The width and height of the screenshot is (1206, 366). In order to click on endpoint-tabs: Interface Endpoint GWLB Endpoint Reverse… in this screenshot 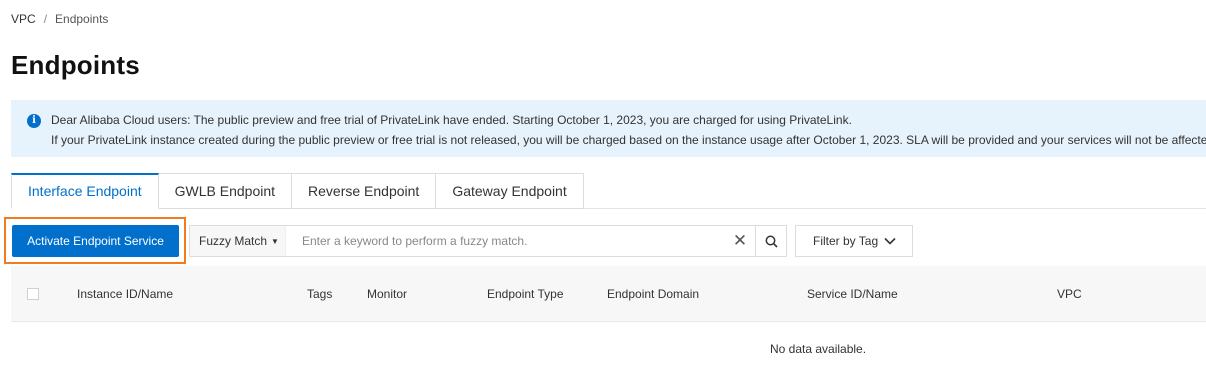, I will do `click(297, 191)`.